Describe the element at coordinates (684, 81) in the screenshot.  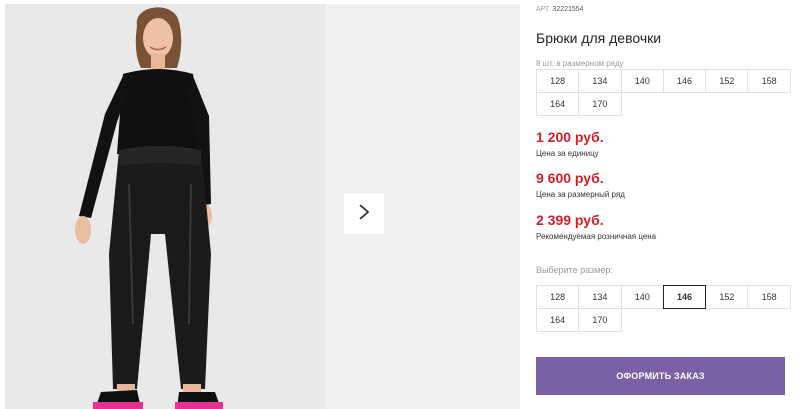
I see `size-run-item: 146` at that location.